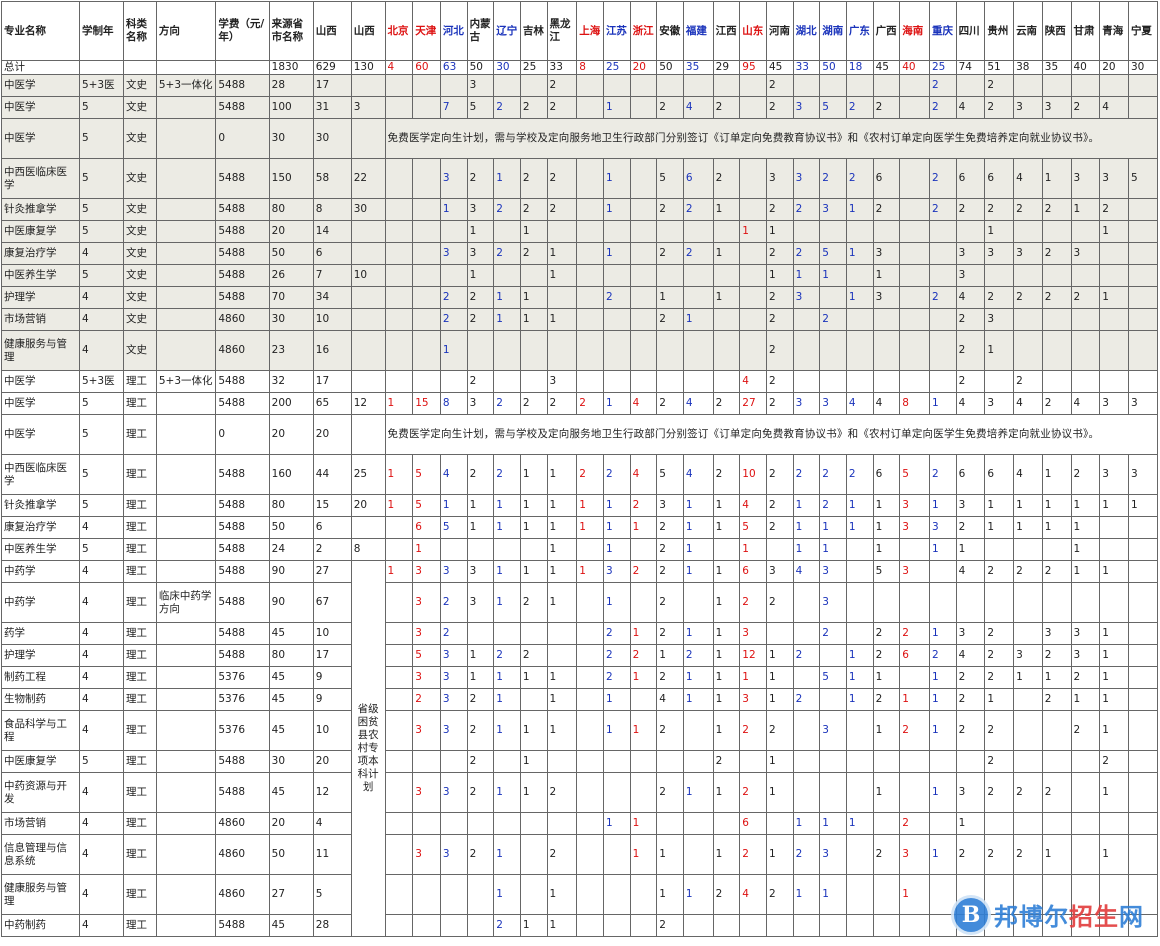  What do you see at coordinates (580, 761) in the screenshot?
I see `table-row: 中医康复学 5 理工 5488 30 20 2 1 2 1 2 2` at bounding box center [580, 761].